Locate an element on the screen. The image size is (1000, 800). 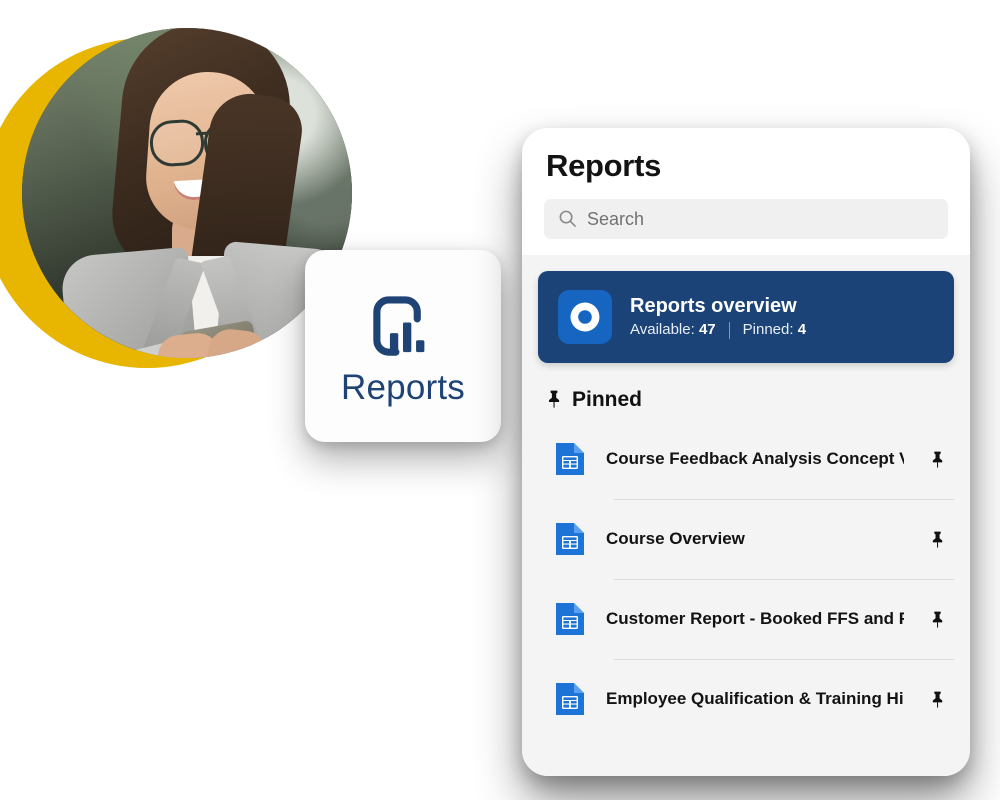
overview-available-label: Available: is located at coordinates (662, 329).